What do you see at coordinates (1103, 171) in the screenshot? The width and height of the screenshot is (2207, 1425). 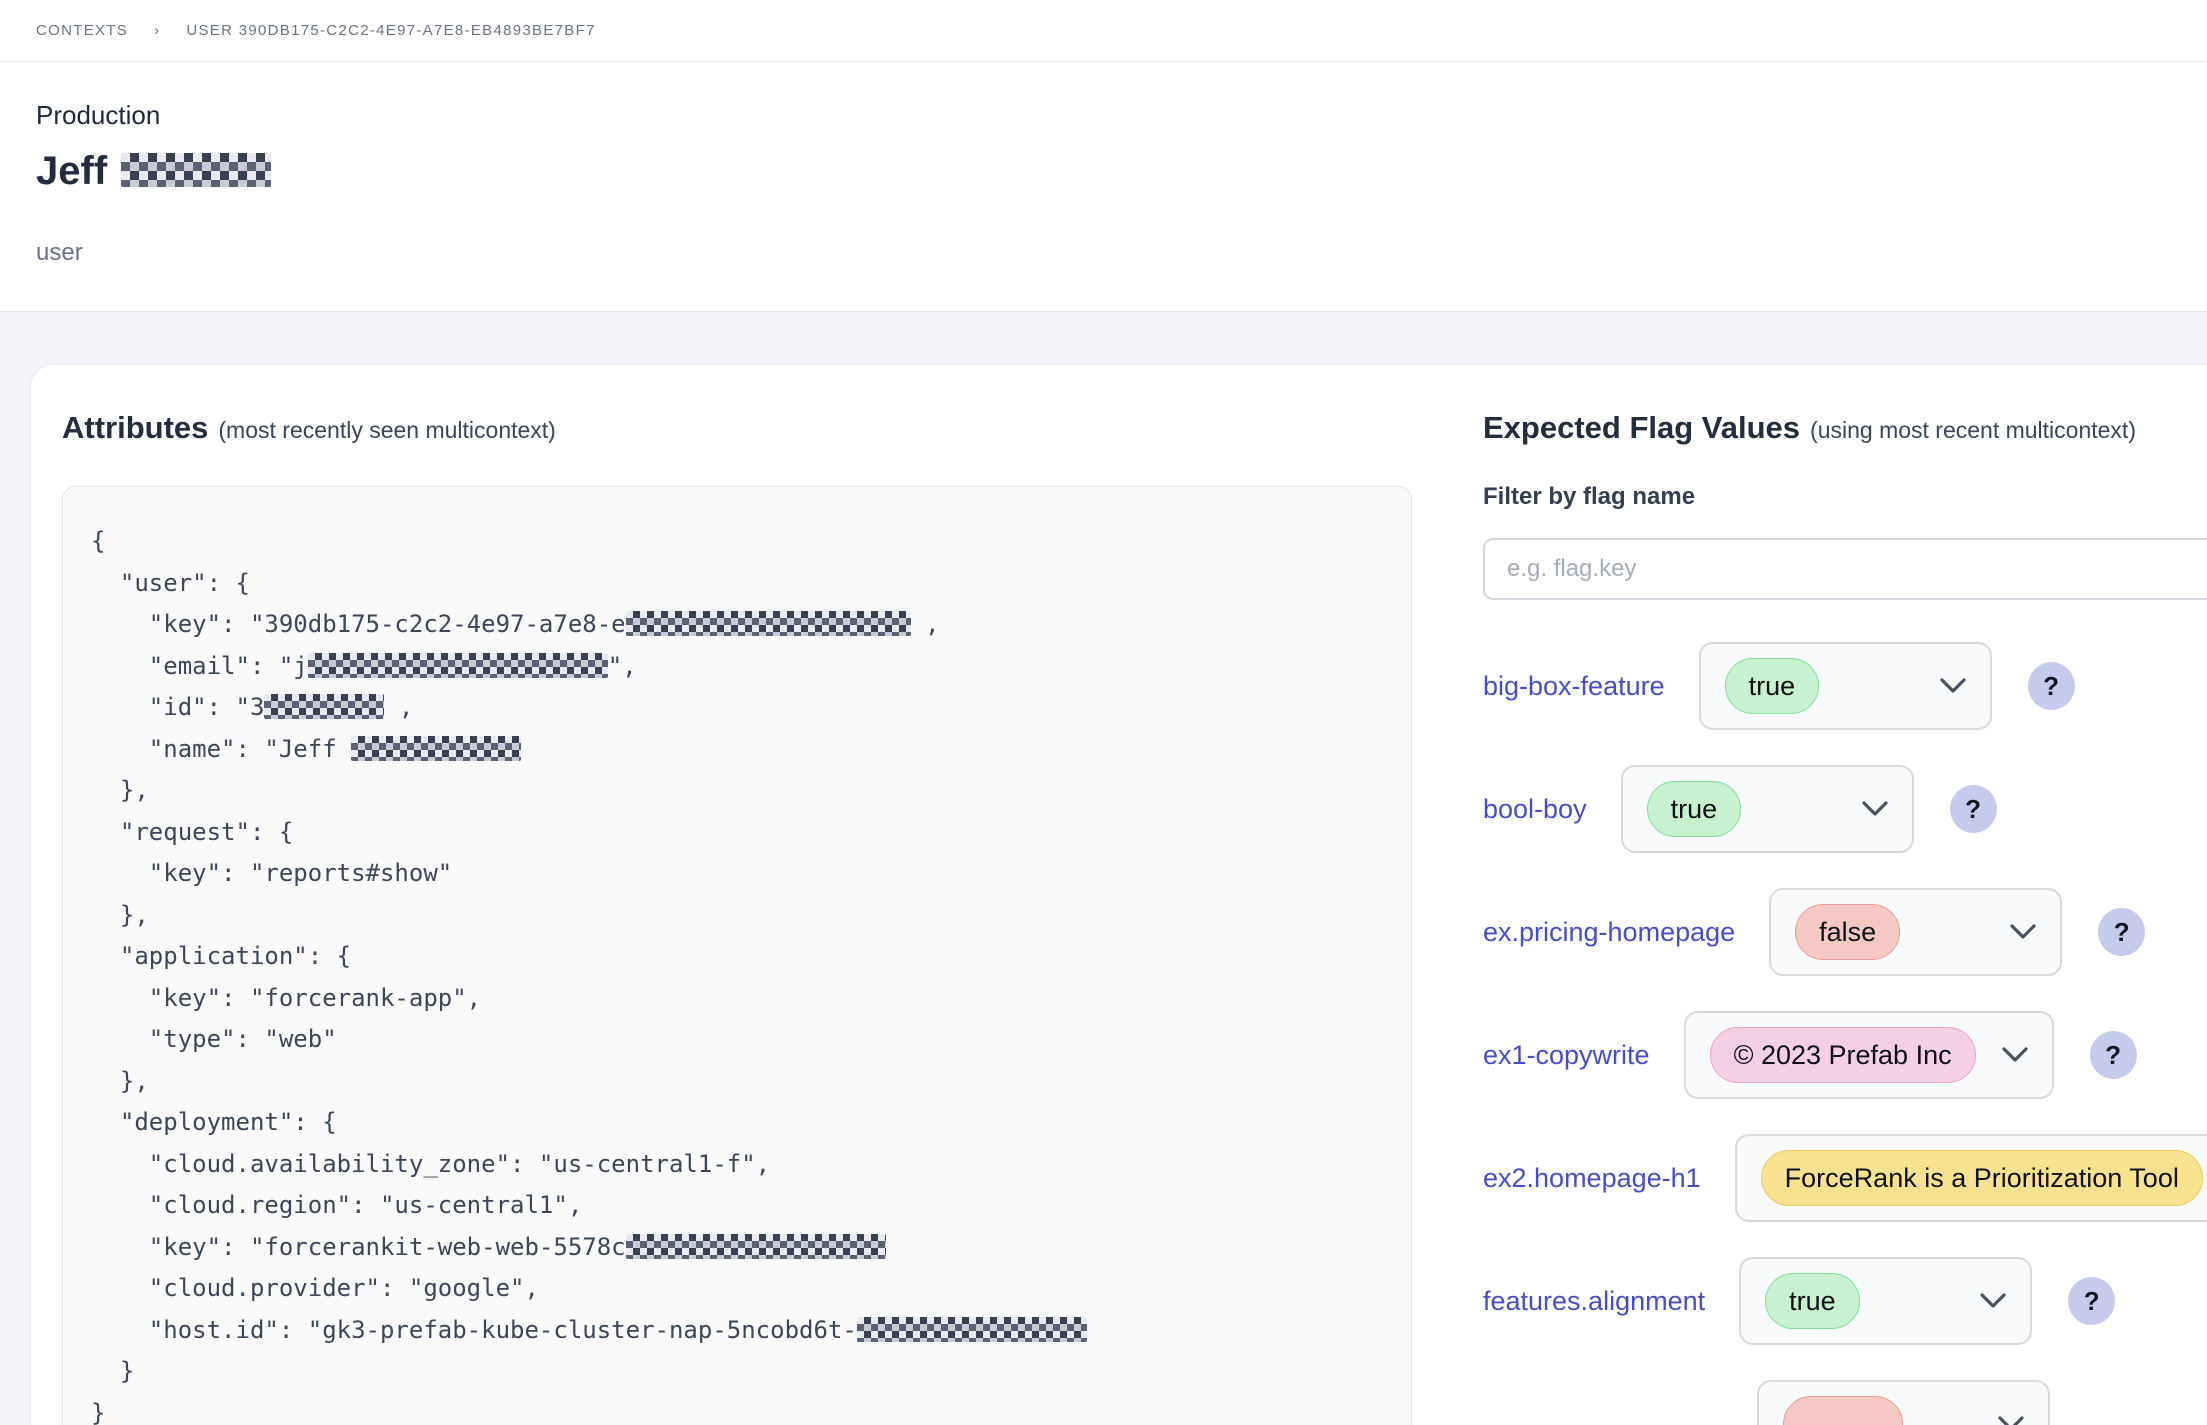 I see `context-name: Jeff` at bounding box center [1103, 171].